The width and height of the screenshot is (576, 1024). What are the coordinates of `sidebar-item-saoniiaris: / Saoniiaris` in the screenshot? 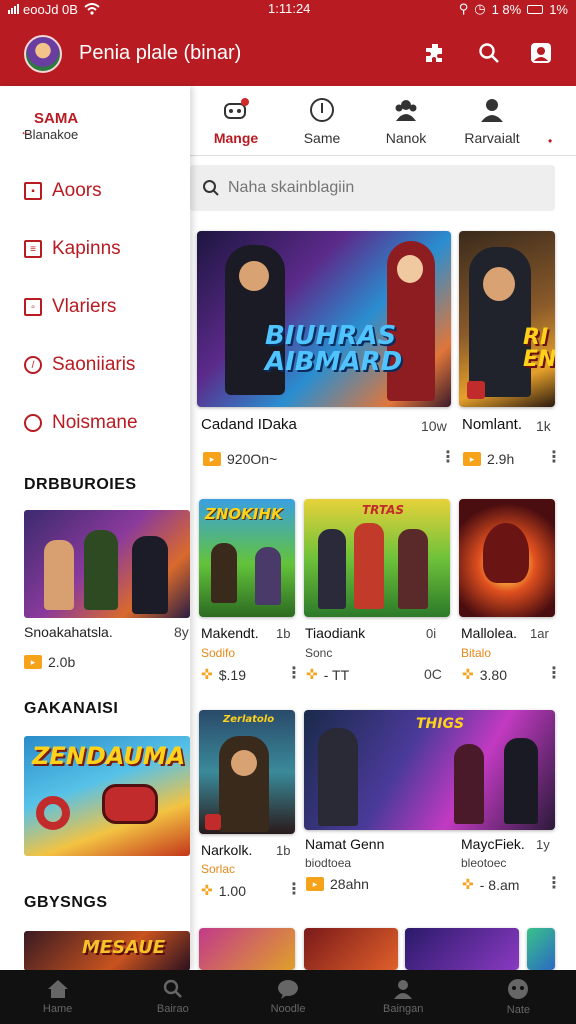 It's located at (79, 365).